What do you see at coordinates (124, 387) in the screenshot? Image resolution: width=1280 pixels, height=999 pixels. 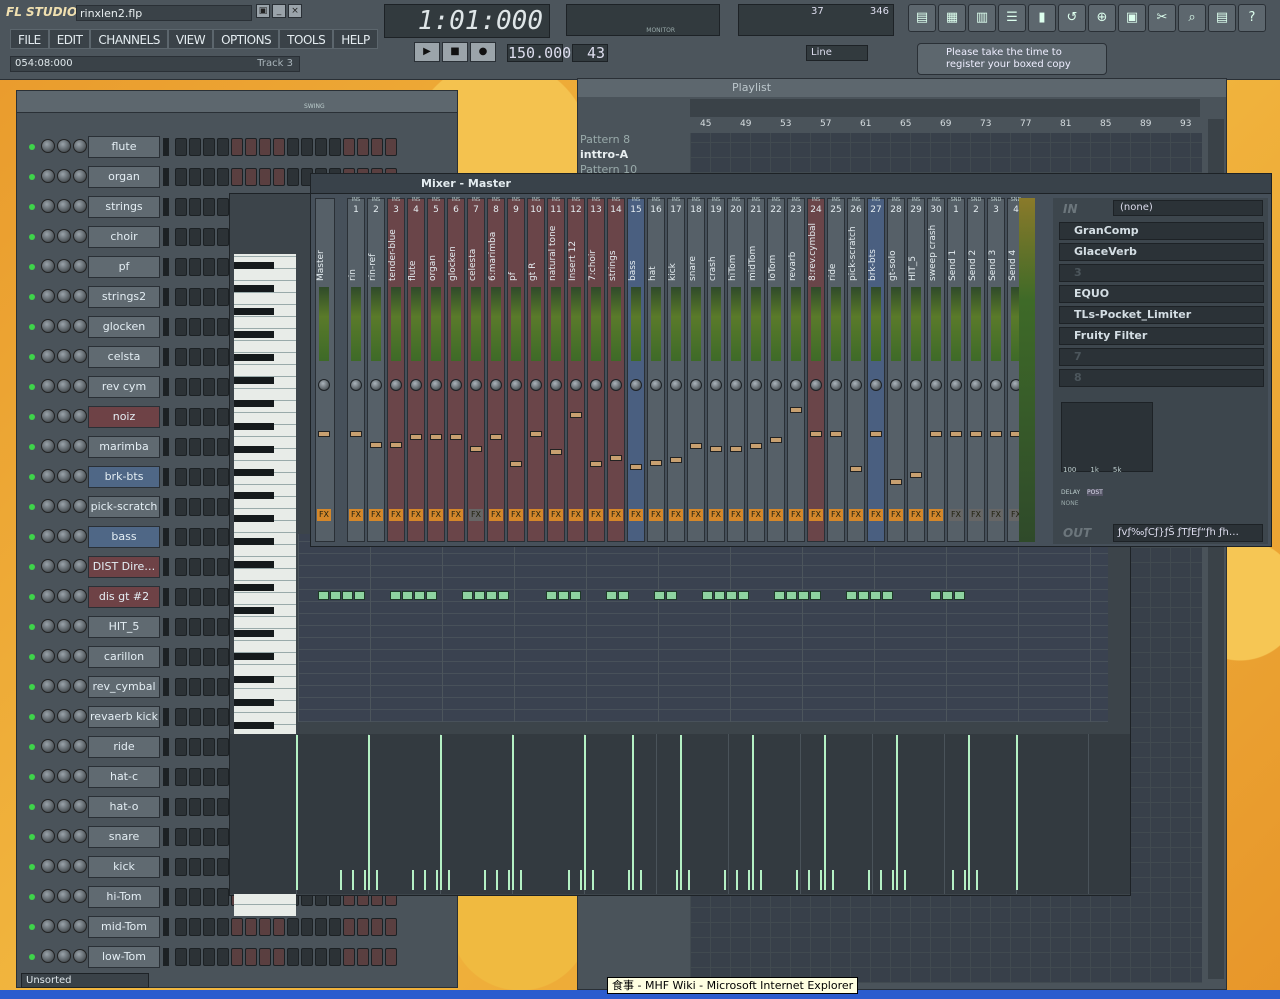 I see `channel-button: rev cym` at bounding box center [124, 387].